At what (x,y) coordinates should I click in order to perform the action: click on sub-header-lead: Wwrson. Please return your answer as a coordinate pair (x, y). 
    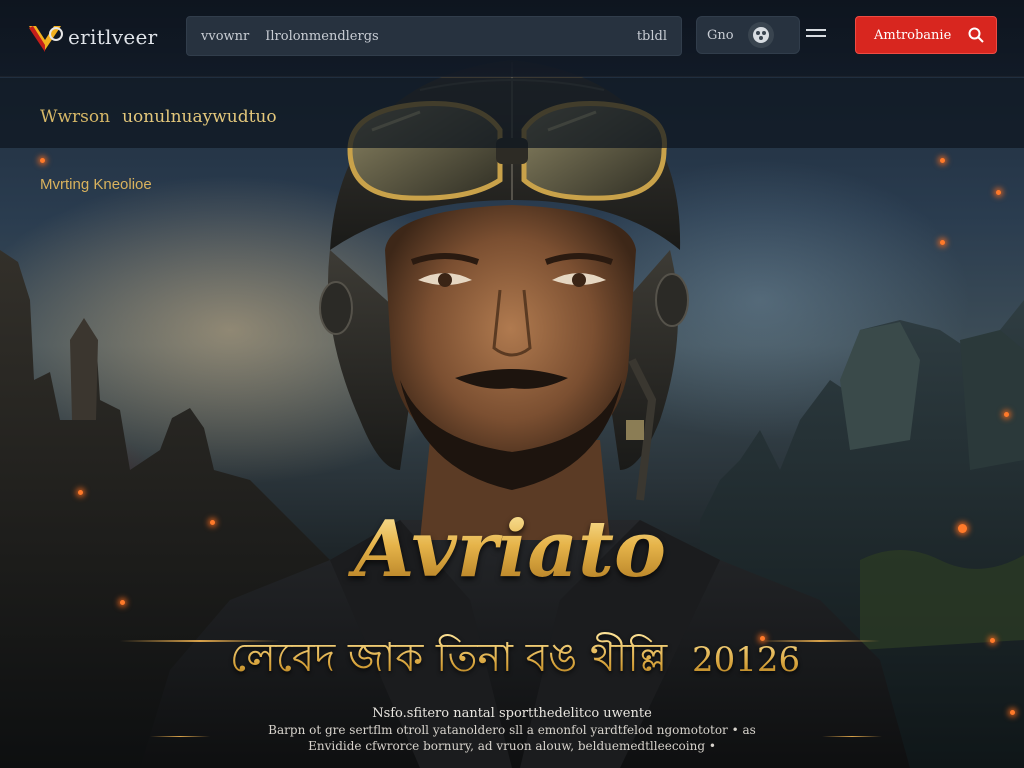
    Looking at the image, I should click on (75, 117).